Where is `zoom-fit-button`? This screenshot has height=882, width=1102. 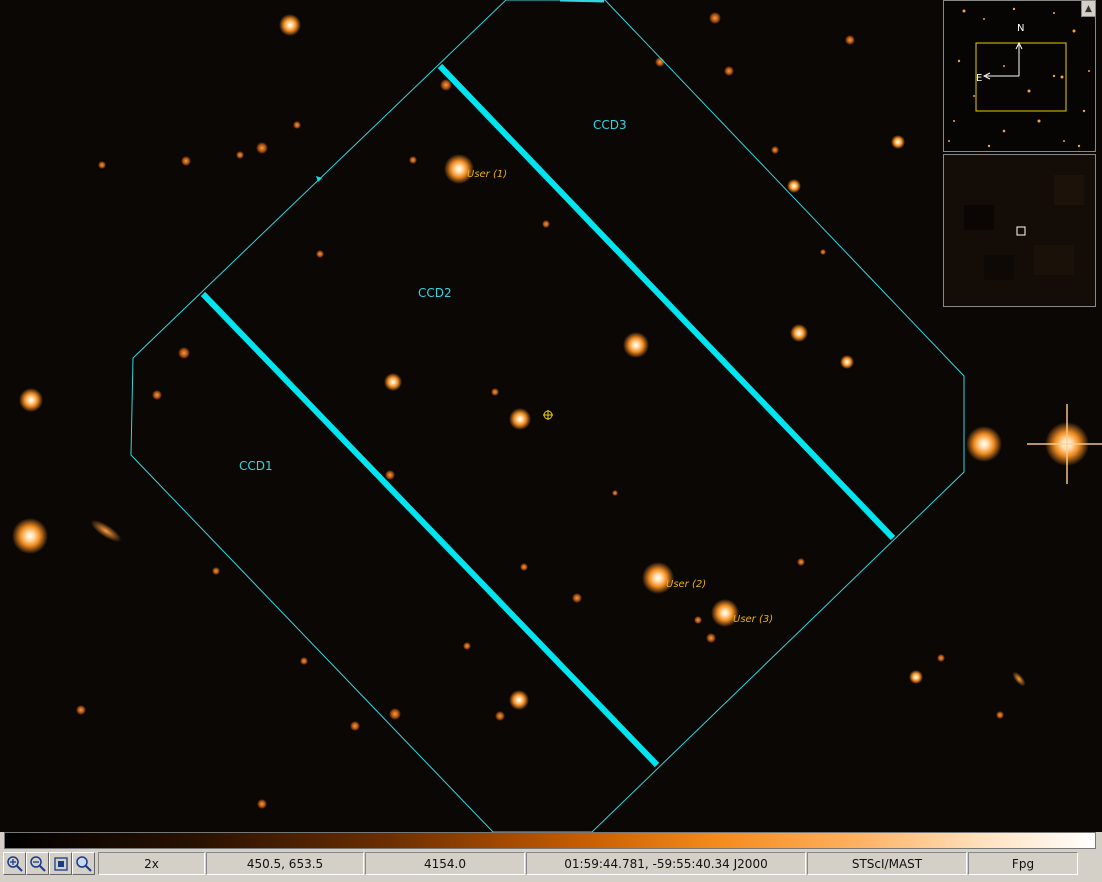 zoom-fit-button is located at coordinates (60, 863).